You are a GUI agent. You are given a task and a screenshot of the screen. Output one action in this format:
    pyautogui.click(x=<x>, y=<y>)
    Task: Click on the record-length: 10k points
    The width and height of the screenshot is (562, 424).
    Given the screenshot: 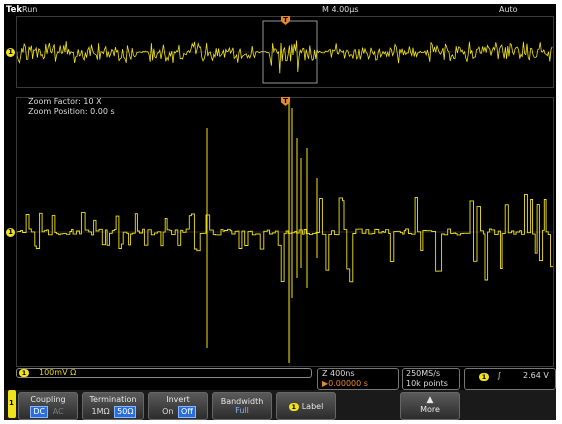 What is the action you would take?
    pyautogui.click(x=427, y=383)
    